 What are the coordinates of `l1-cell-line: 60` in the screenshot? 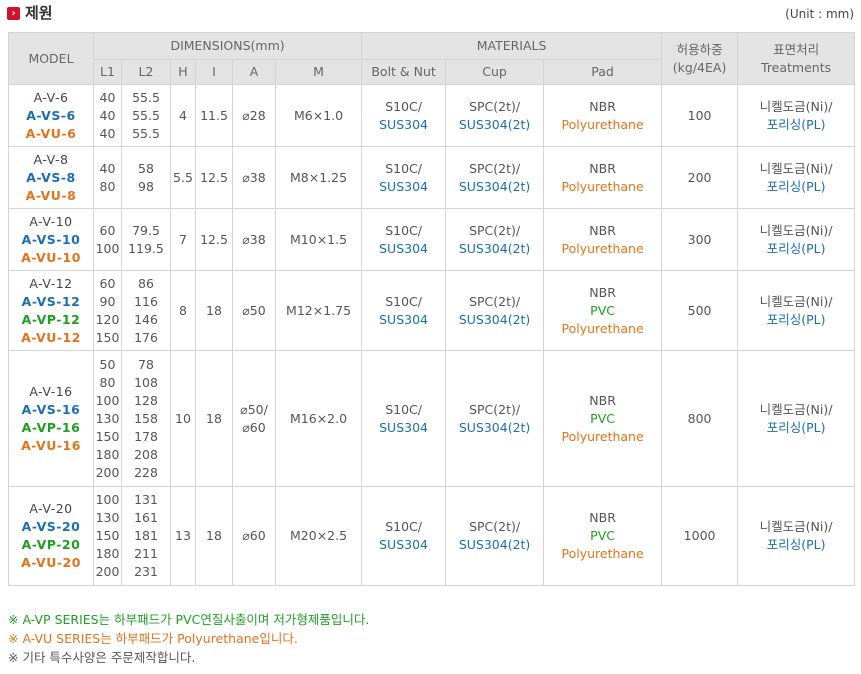 It's located at (107, 230).